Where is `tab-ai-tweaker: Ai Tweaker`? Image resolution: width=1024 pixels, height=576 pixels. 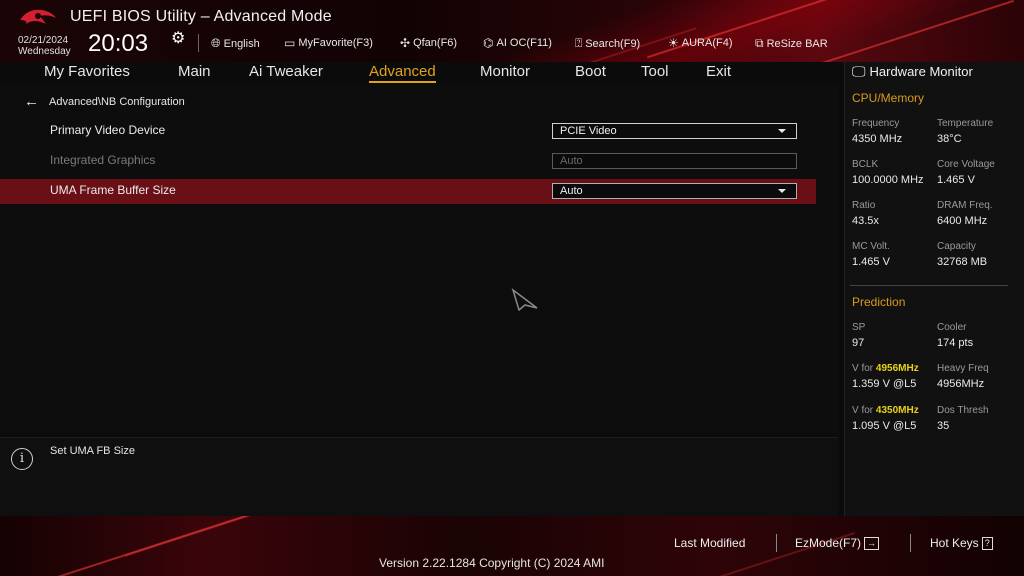 tab-ai-tweaker: Ai Tweaker is located at coordinates (286, 71).